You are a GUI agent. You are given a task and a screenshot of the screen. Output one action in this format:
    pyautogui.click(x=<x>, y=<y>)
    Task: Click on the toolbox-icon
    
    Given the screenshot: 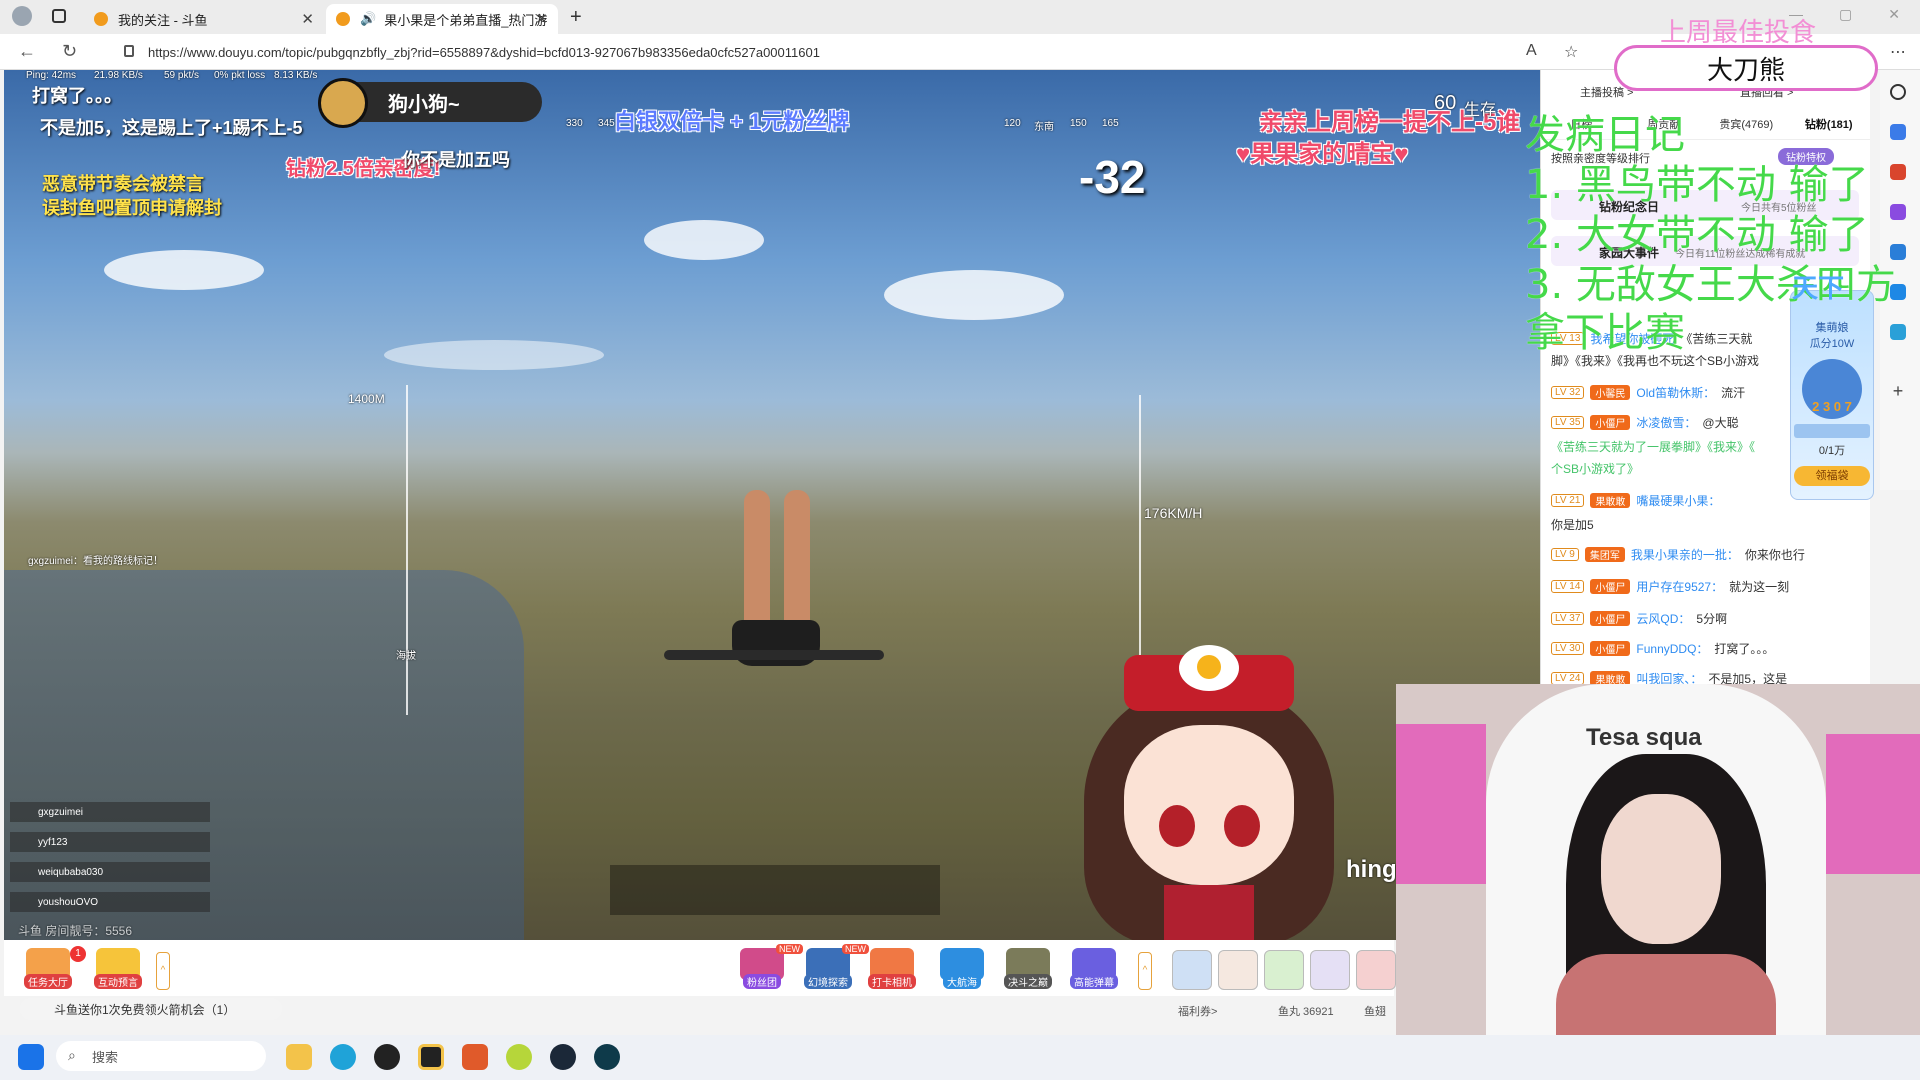 What is the action you would take?
    pyautogui.click(x=1898, y=172)
    